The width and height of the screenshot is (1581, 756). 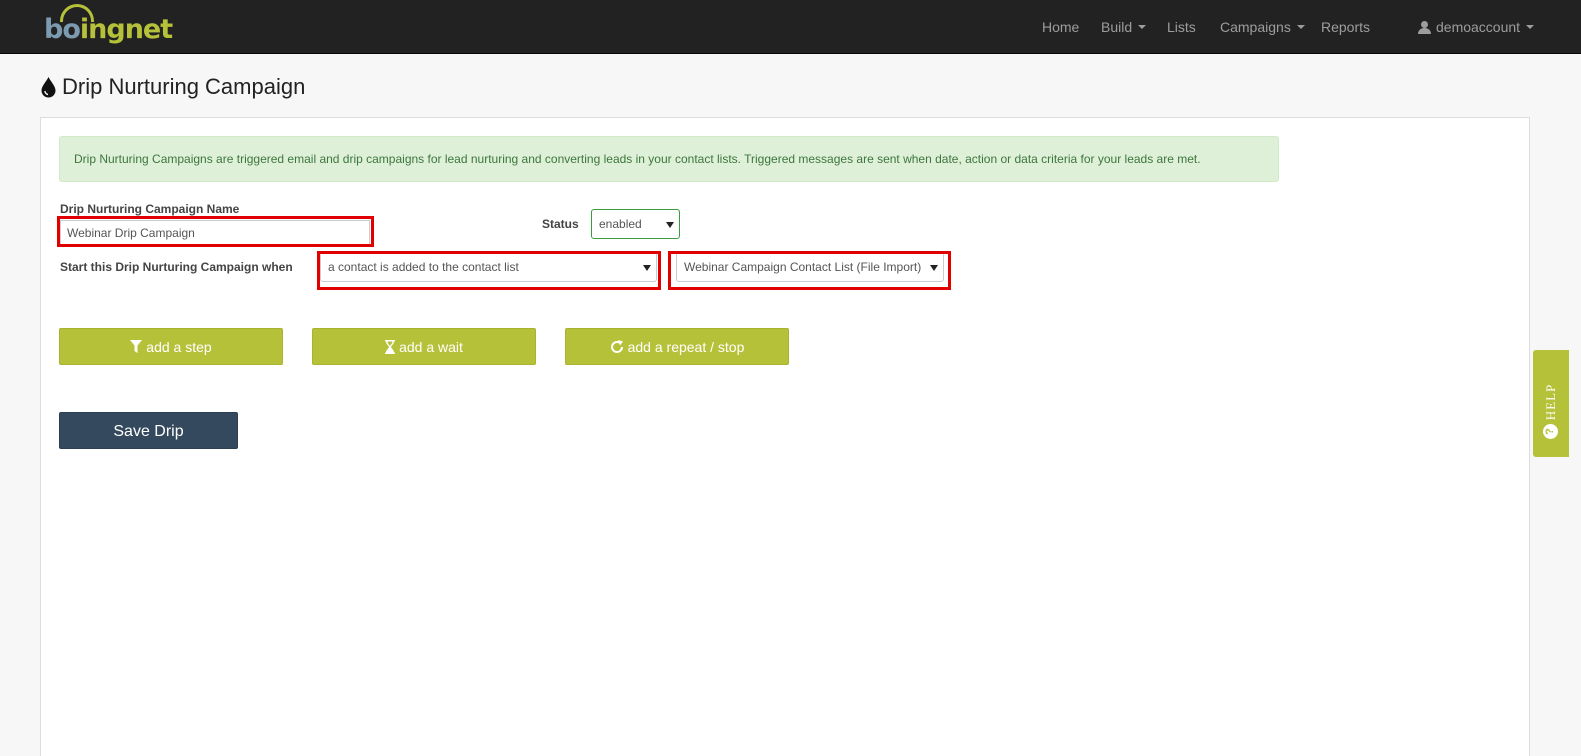 I want to click on status-select-value: enabled, so click(x=620, y=224).